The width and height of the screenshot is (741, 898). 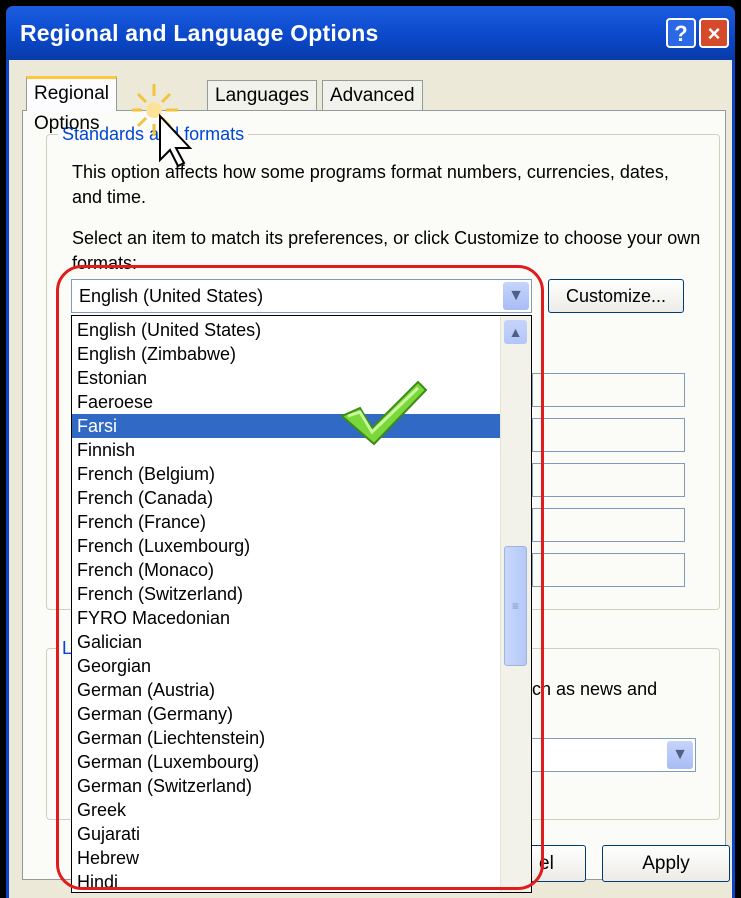 I want to click on format-list-item: German (Switzerland), so click(x=287, y=786).